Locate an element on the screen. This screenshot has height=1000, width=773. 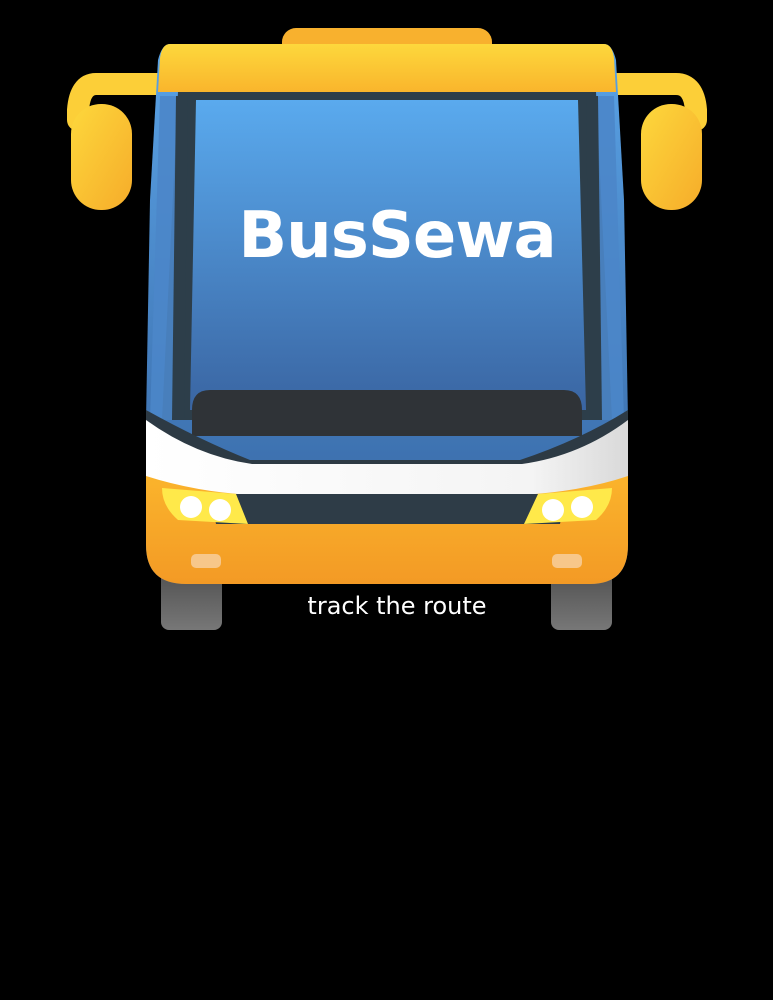
tagline: track the route is located at coordinates (397, 606).